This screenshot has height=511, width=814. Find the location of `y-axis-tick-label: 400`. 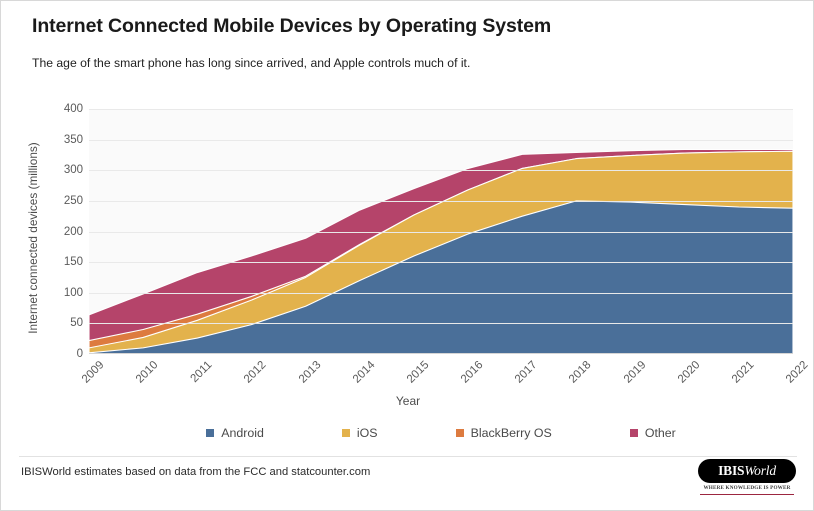

y-axis-tick-label: 400 is located at coordinates (73, 109).